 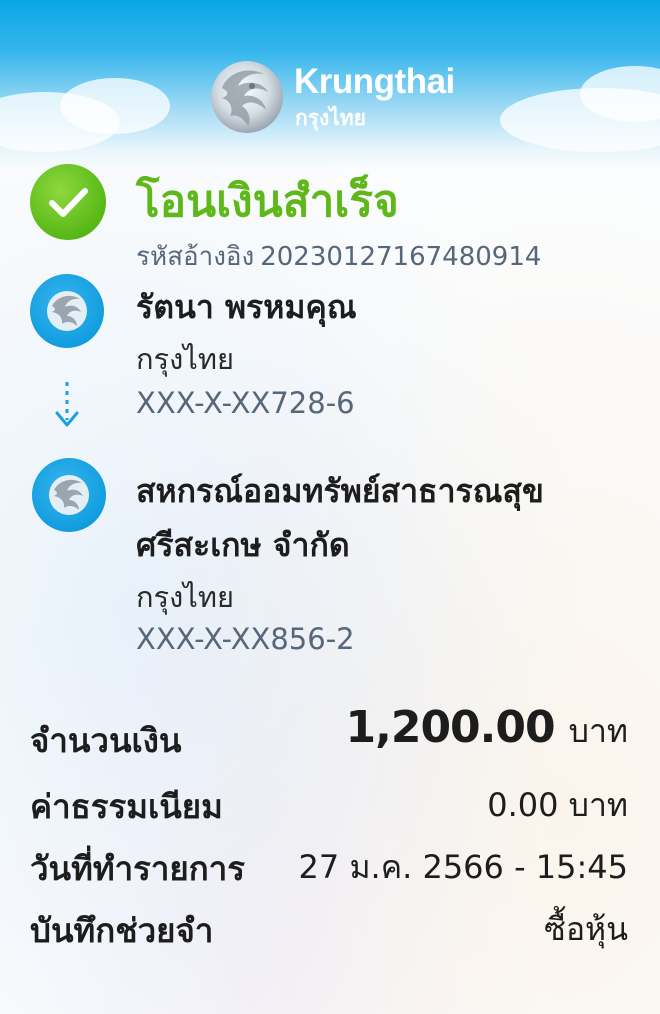 I want to click on check-icon, so click(x=68, y=202).